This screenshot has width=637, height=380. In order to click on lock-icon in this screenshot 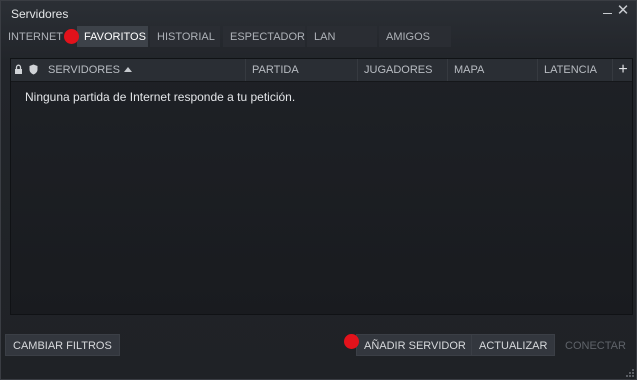, I will do `click(18, 71)`.